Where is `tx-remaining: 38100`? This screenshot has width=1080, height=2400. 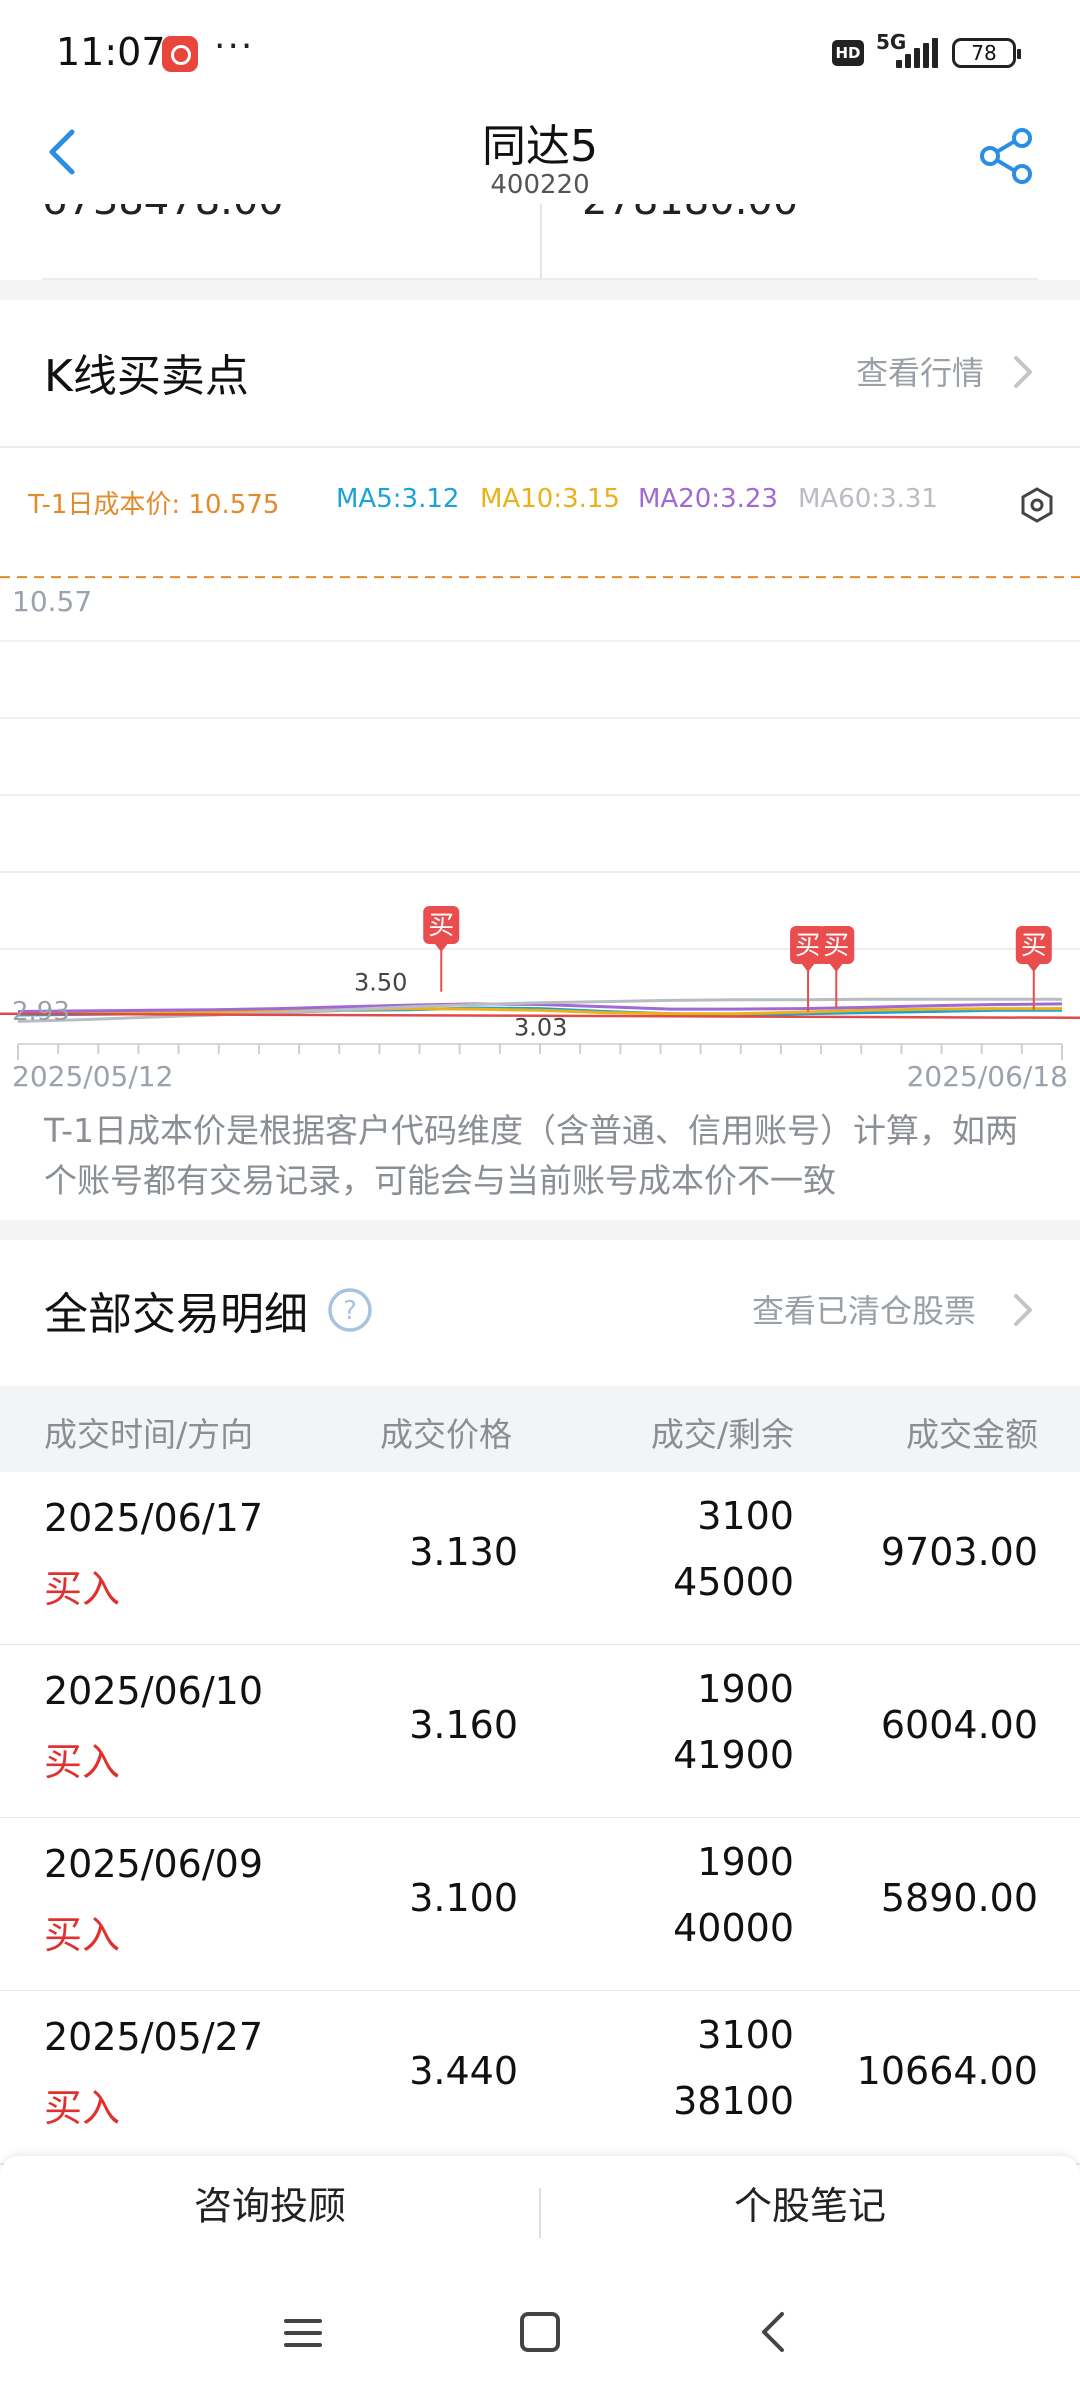
tx-remaining: 38100 is located at coordinates (733, 2101).